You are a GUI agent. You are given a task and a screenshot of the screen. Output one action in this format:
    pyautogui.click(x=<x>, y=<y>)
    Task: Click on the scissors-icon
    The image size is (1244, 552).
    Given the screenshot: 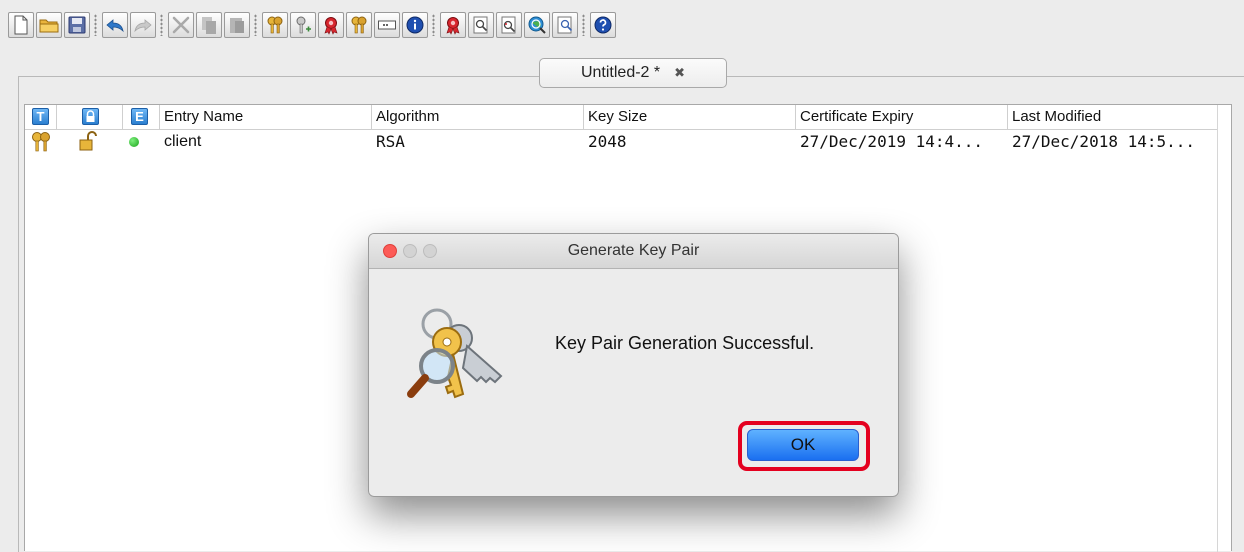 What is the action you would take?
    pyautogui.click(x=181, y=25)
    